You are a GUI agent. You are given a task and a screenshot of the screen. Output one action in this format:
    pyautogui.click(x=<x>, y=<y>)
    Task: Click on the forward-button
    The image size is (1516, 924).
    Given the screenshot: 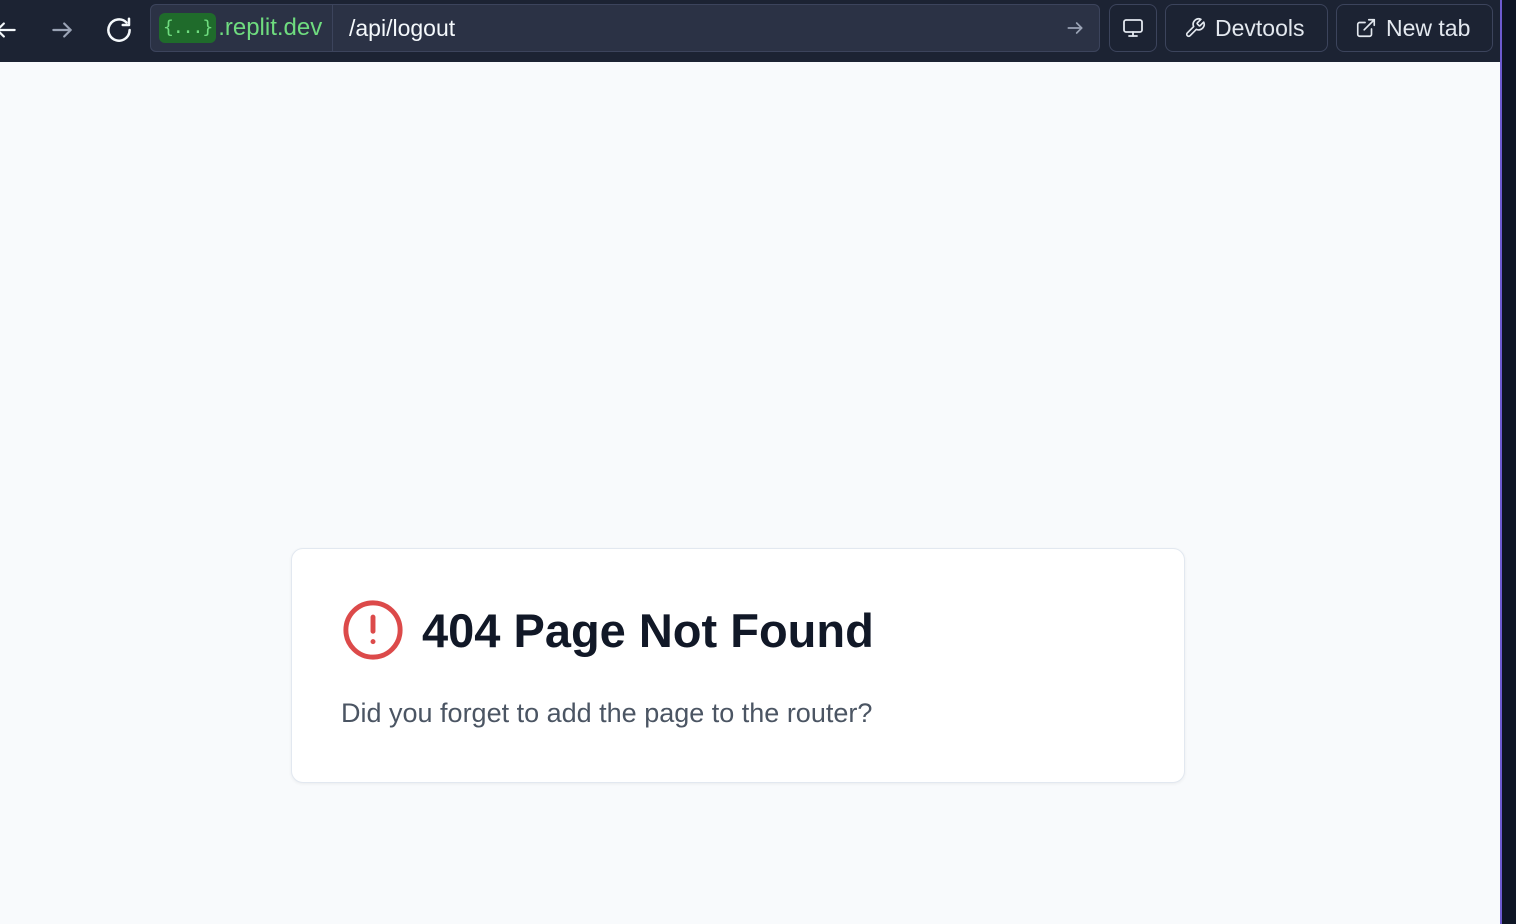 What is the action you would take?
    pyautogui.click(x=62, y=30)
    